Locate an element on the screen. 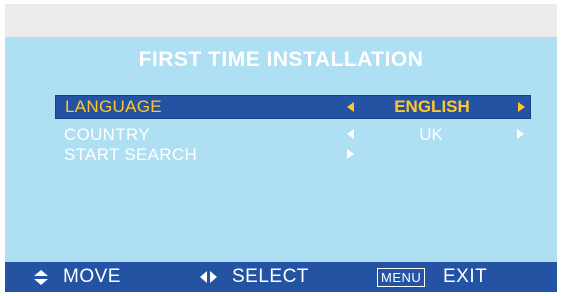 The height and width of the screenshot is (296, 562). left-right-arrow-icon is located at coordinates (209, 277).